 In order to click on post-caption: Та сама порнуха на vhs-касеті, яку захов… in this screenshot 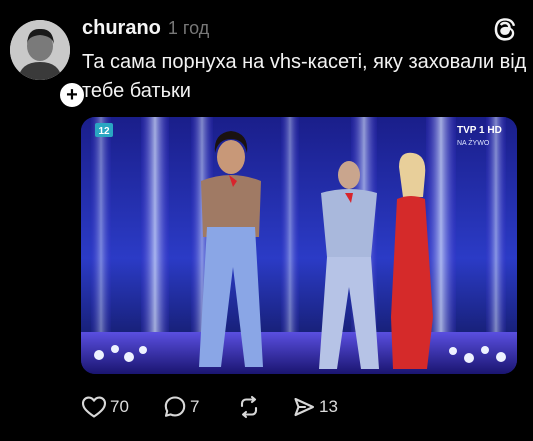, I will do `click(304, 76)`.